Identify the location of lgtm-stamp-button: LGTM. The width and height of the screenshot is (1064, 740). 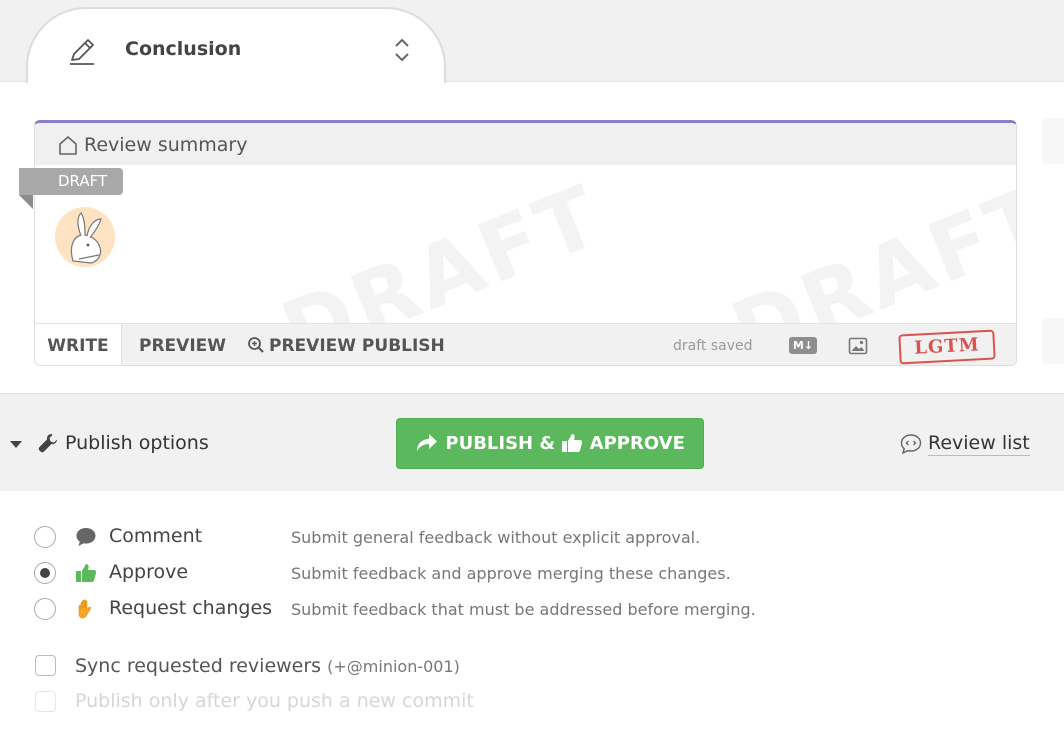
(947, 347).